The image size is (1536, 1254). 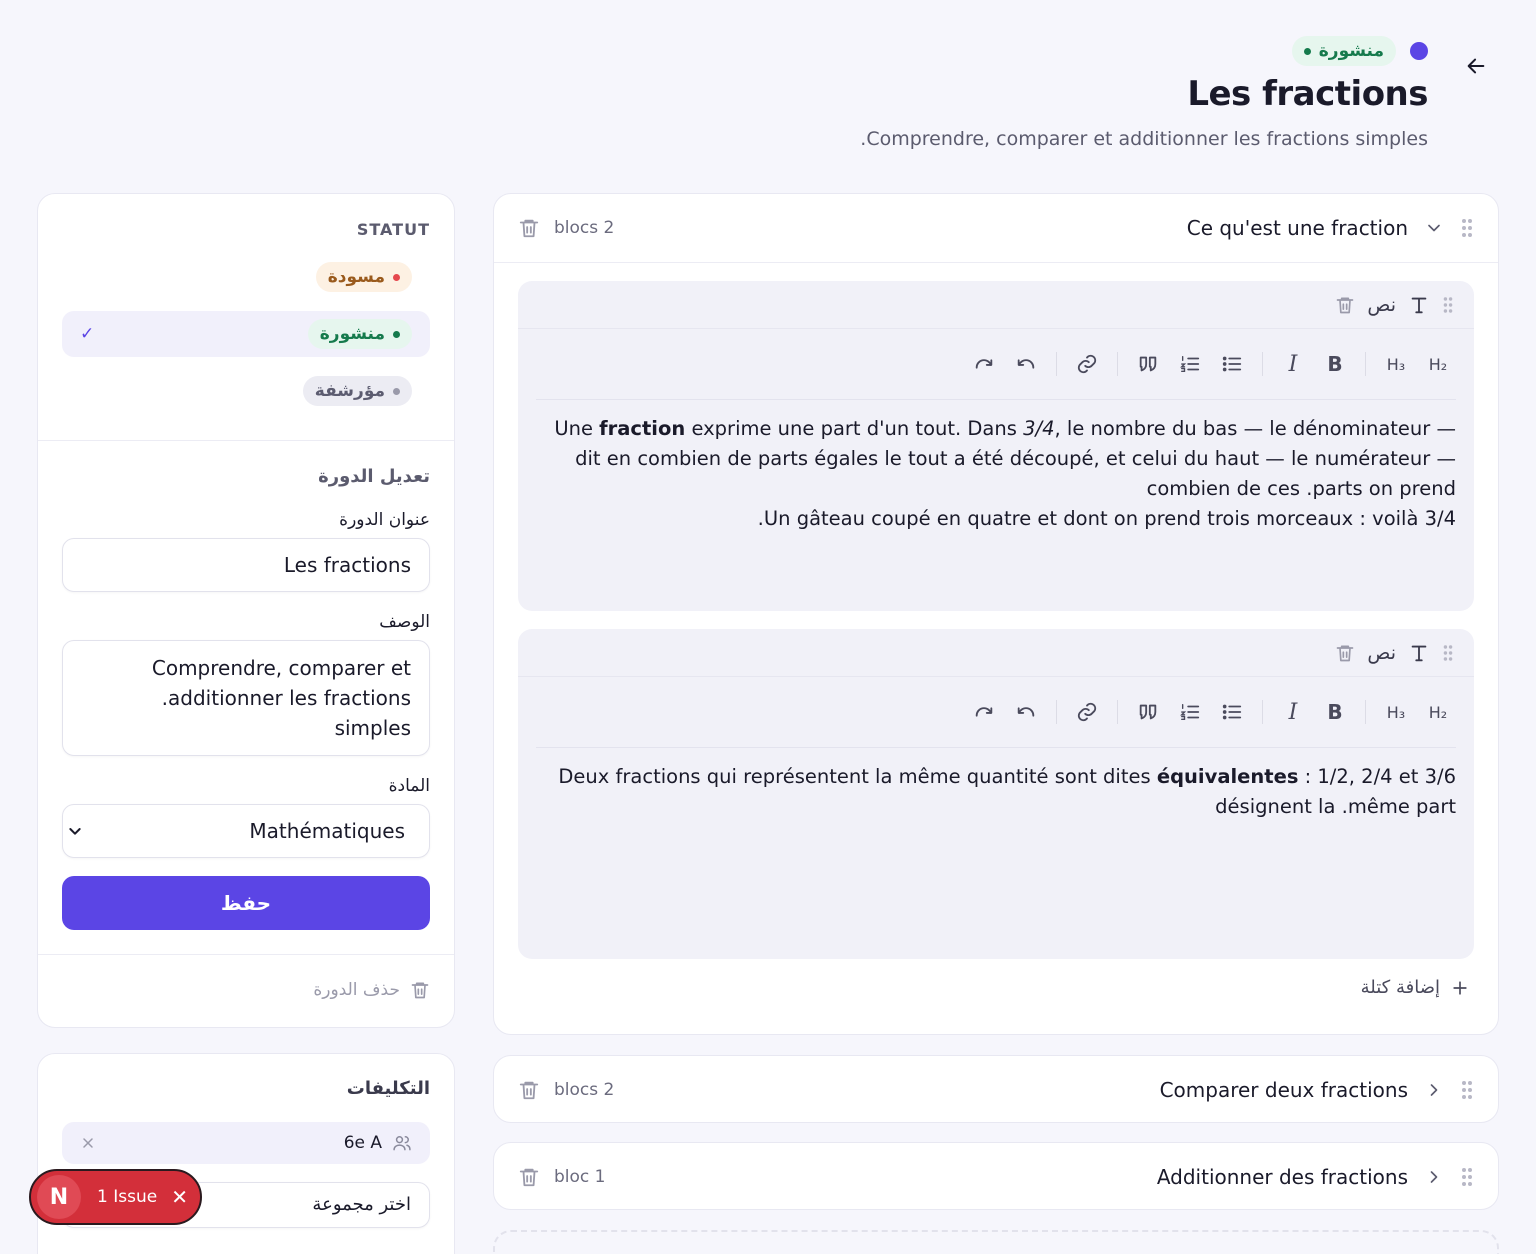 What do you see at coordinates (396, 334) in the screenshot?
I see `published-dot` at bounding box center [396, 334].